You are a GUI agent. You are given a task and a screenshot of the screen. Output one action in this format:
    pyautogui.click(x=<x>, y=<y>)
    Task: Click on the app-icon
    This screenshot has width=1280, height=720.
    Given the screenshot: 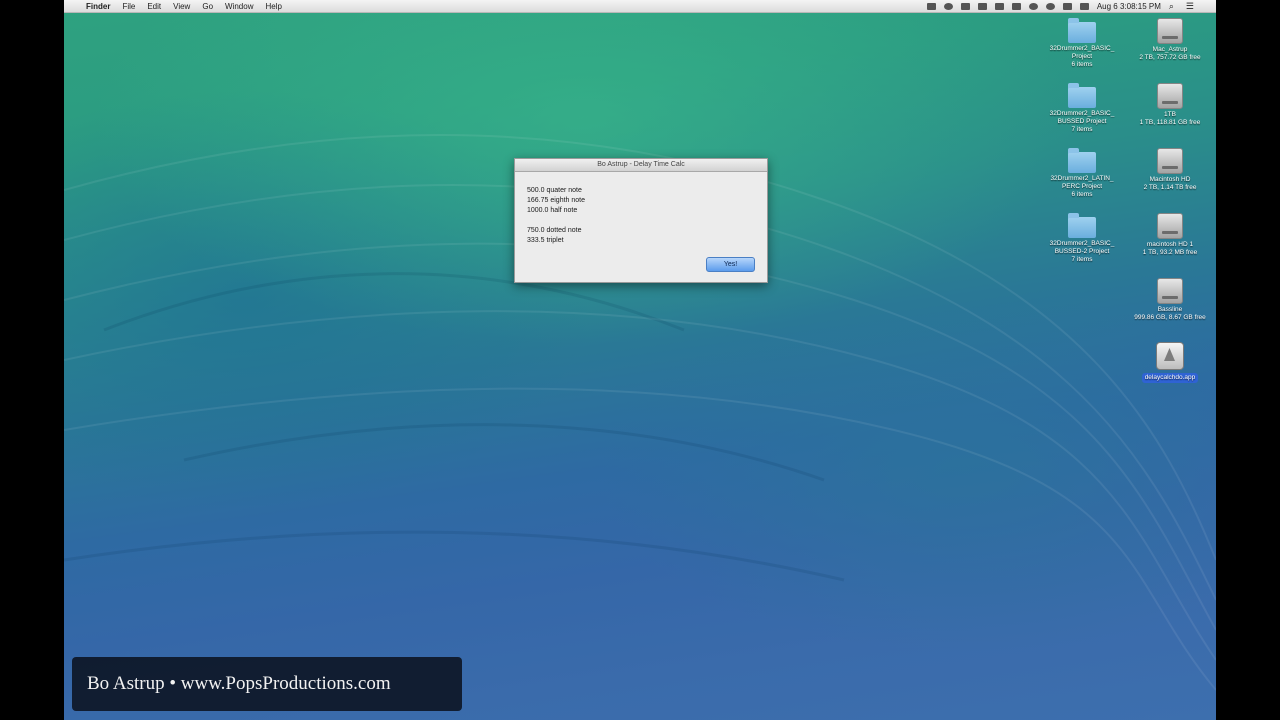 What is the action you would take?
    pyautogui.click(x=1170, y=356)
    